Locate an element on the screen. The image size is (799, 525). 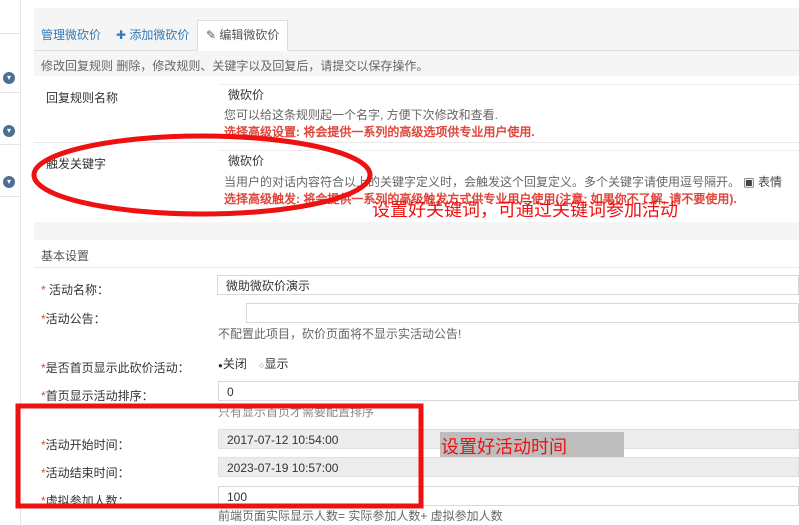
home-show-radio-off: ●关闭 is located at coordinates (232, 363).